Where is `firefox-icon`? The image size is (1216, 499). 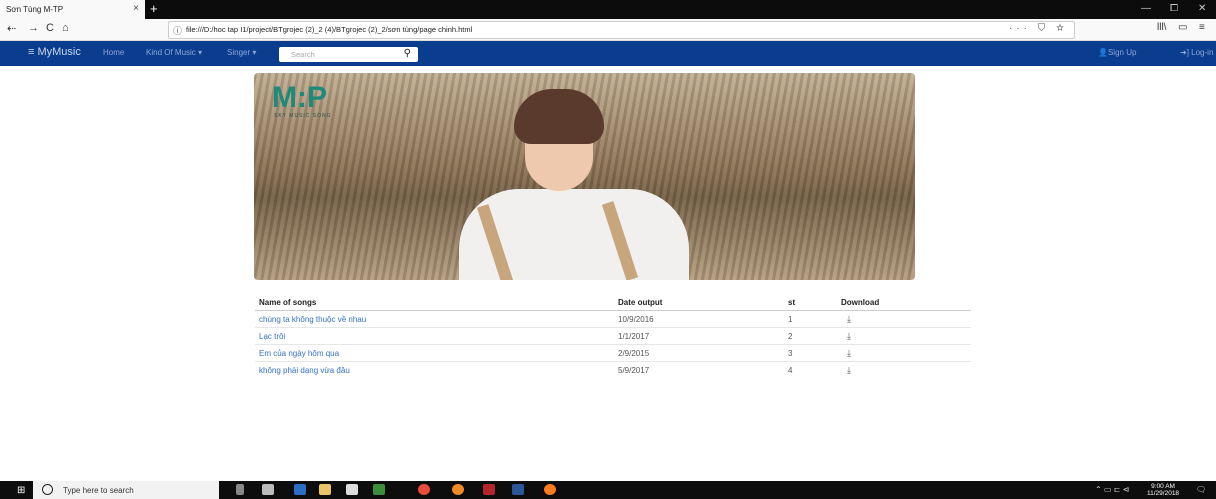
firefox-icon is located at coordinates (550, 489).